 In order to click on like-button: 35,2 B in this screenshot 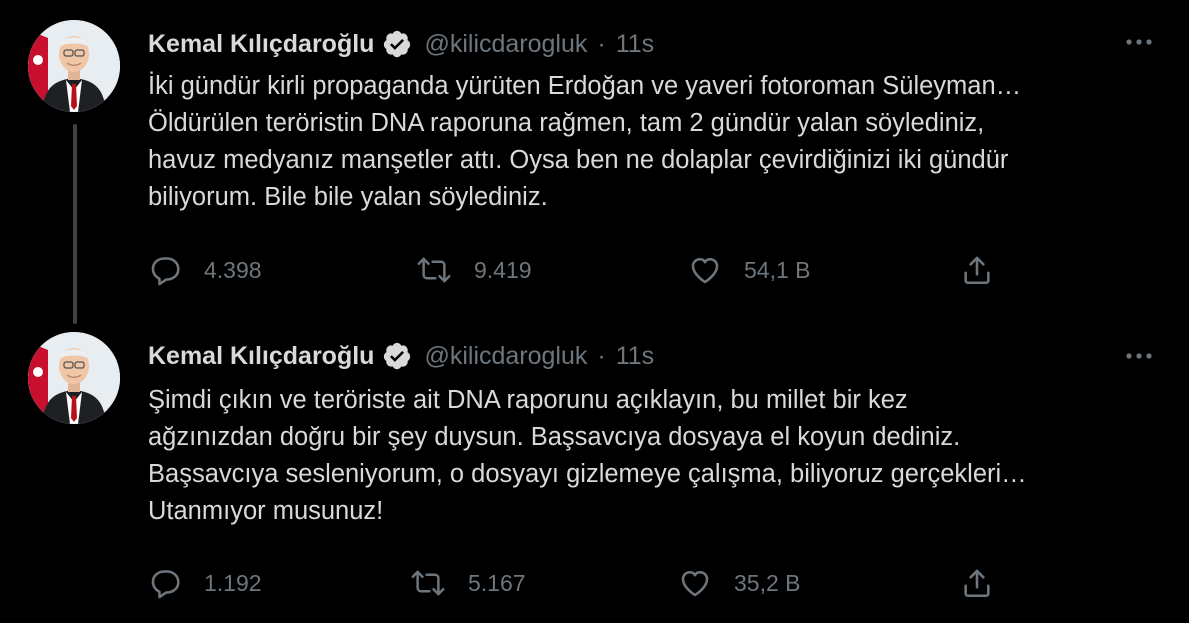, I will do `click(739, 583)`.